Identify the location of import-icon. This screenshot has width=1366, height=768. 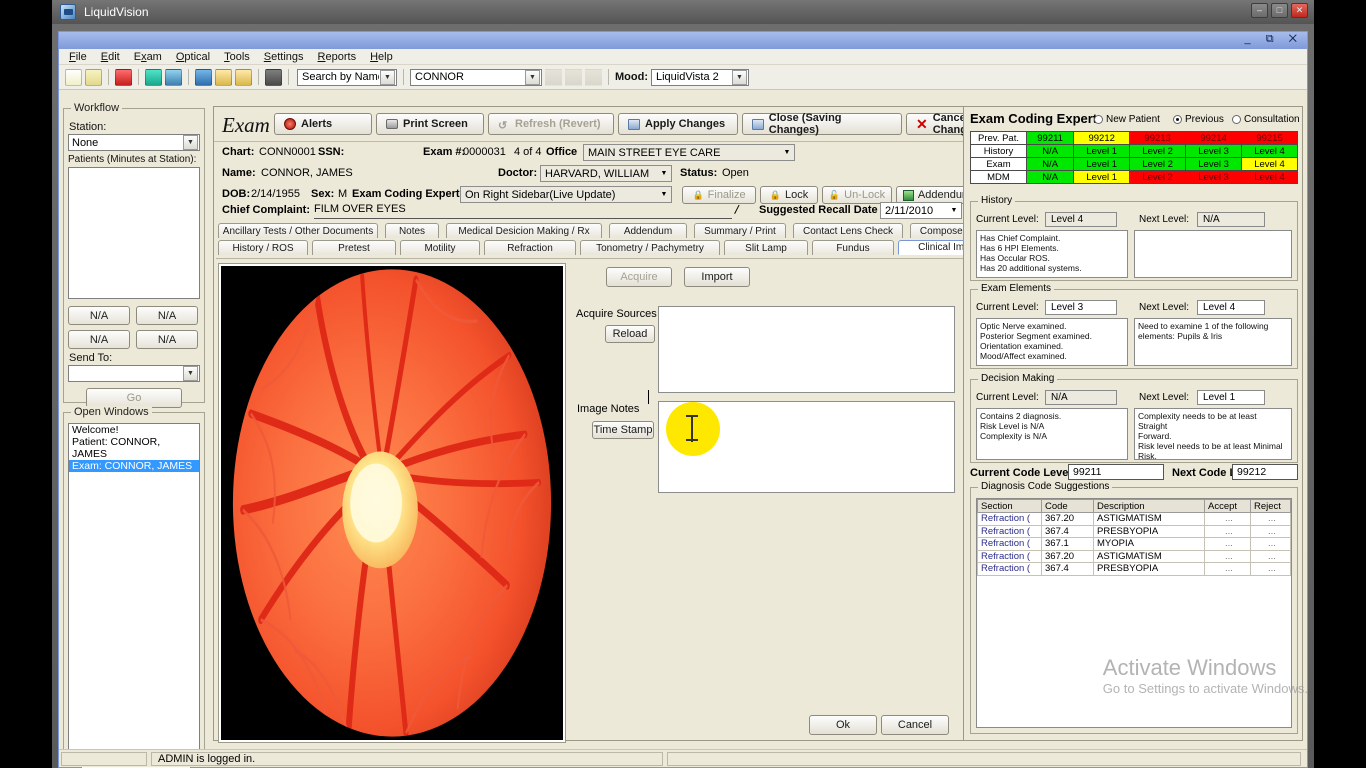
(243, 77).